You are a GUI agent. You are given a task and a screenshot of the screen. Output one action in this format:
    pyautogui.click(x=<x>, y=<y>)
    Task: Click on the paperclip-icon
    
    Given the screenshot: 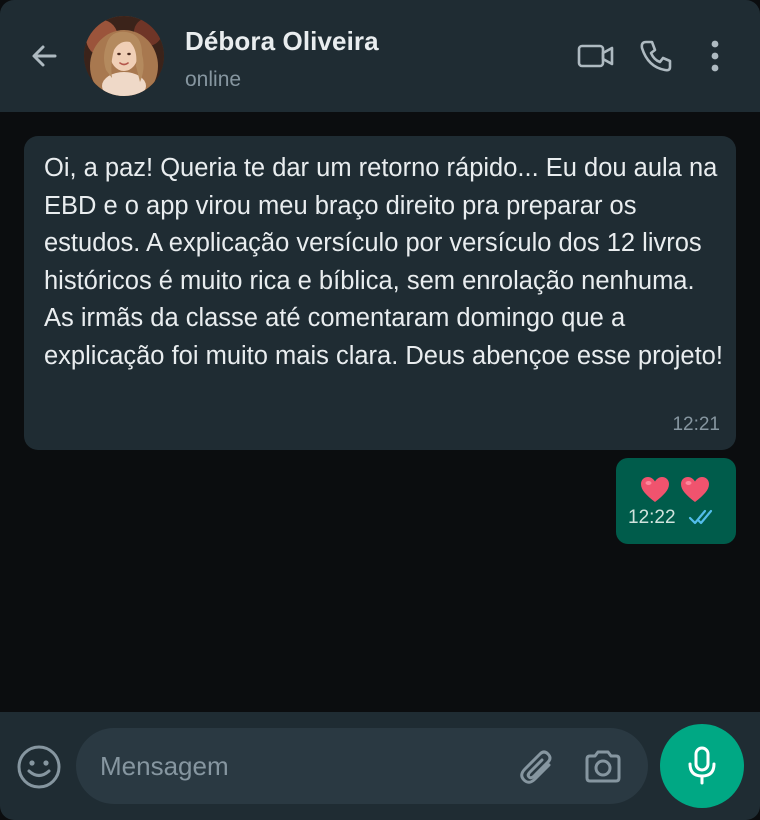 What is the action you would take?
    pyautogui.click(x=536, y=767)
    